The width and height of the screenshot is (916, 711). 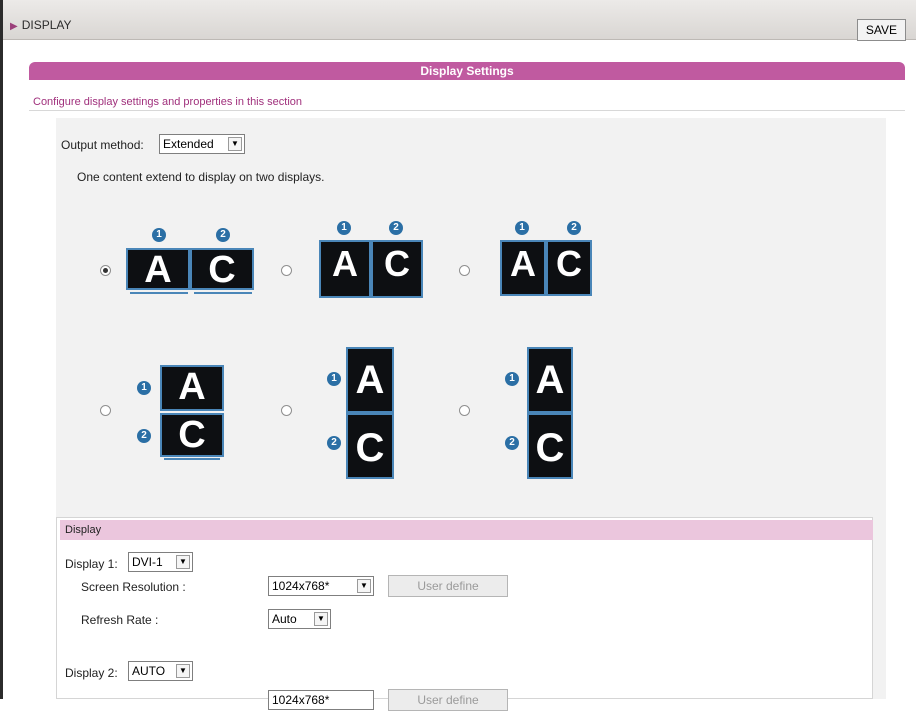 I want to click on resolution-select: 1024x768* ▼, so click(x=321, y=586).